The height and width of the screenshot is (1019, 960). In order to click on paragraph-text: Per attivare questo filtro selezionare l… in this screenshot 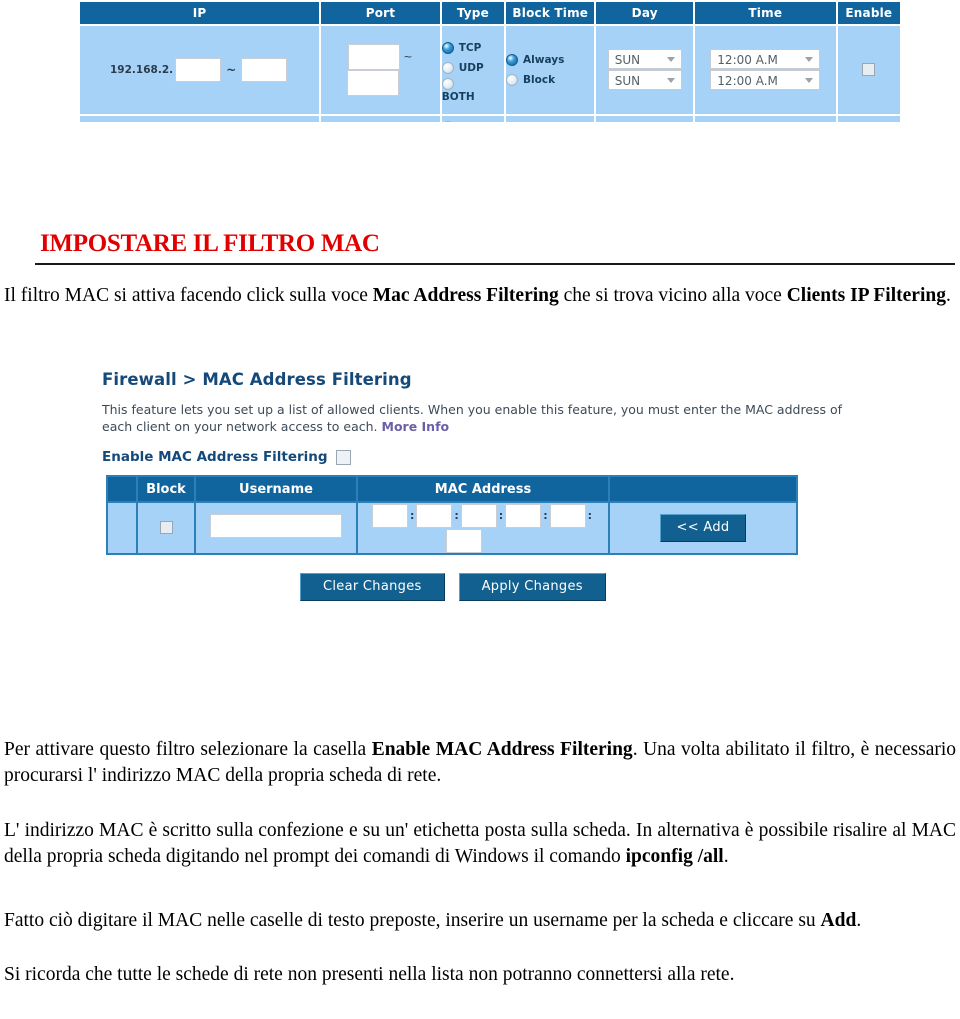, I will do `click(188, 749)`.